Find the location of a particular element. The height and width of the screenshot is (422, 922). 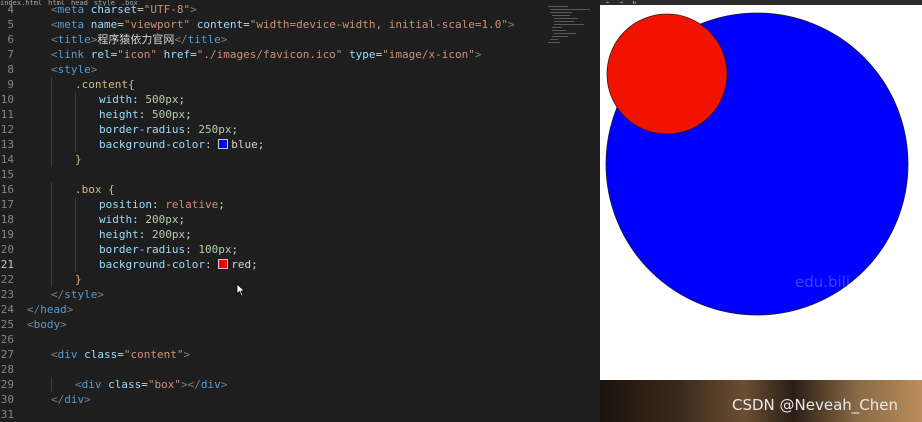

code-line: 20 border-radius: 100px; is located at coordinates (300, 249).